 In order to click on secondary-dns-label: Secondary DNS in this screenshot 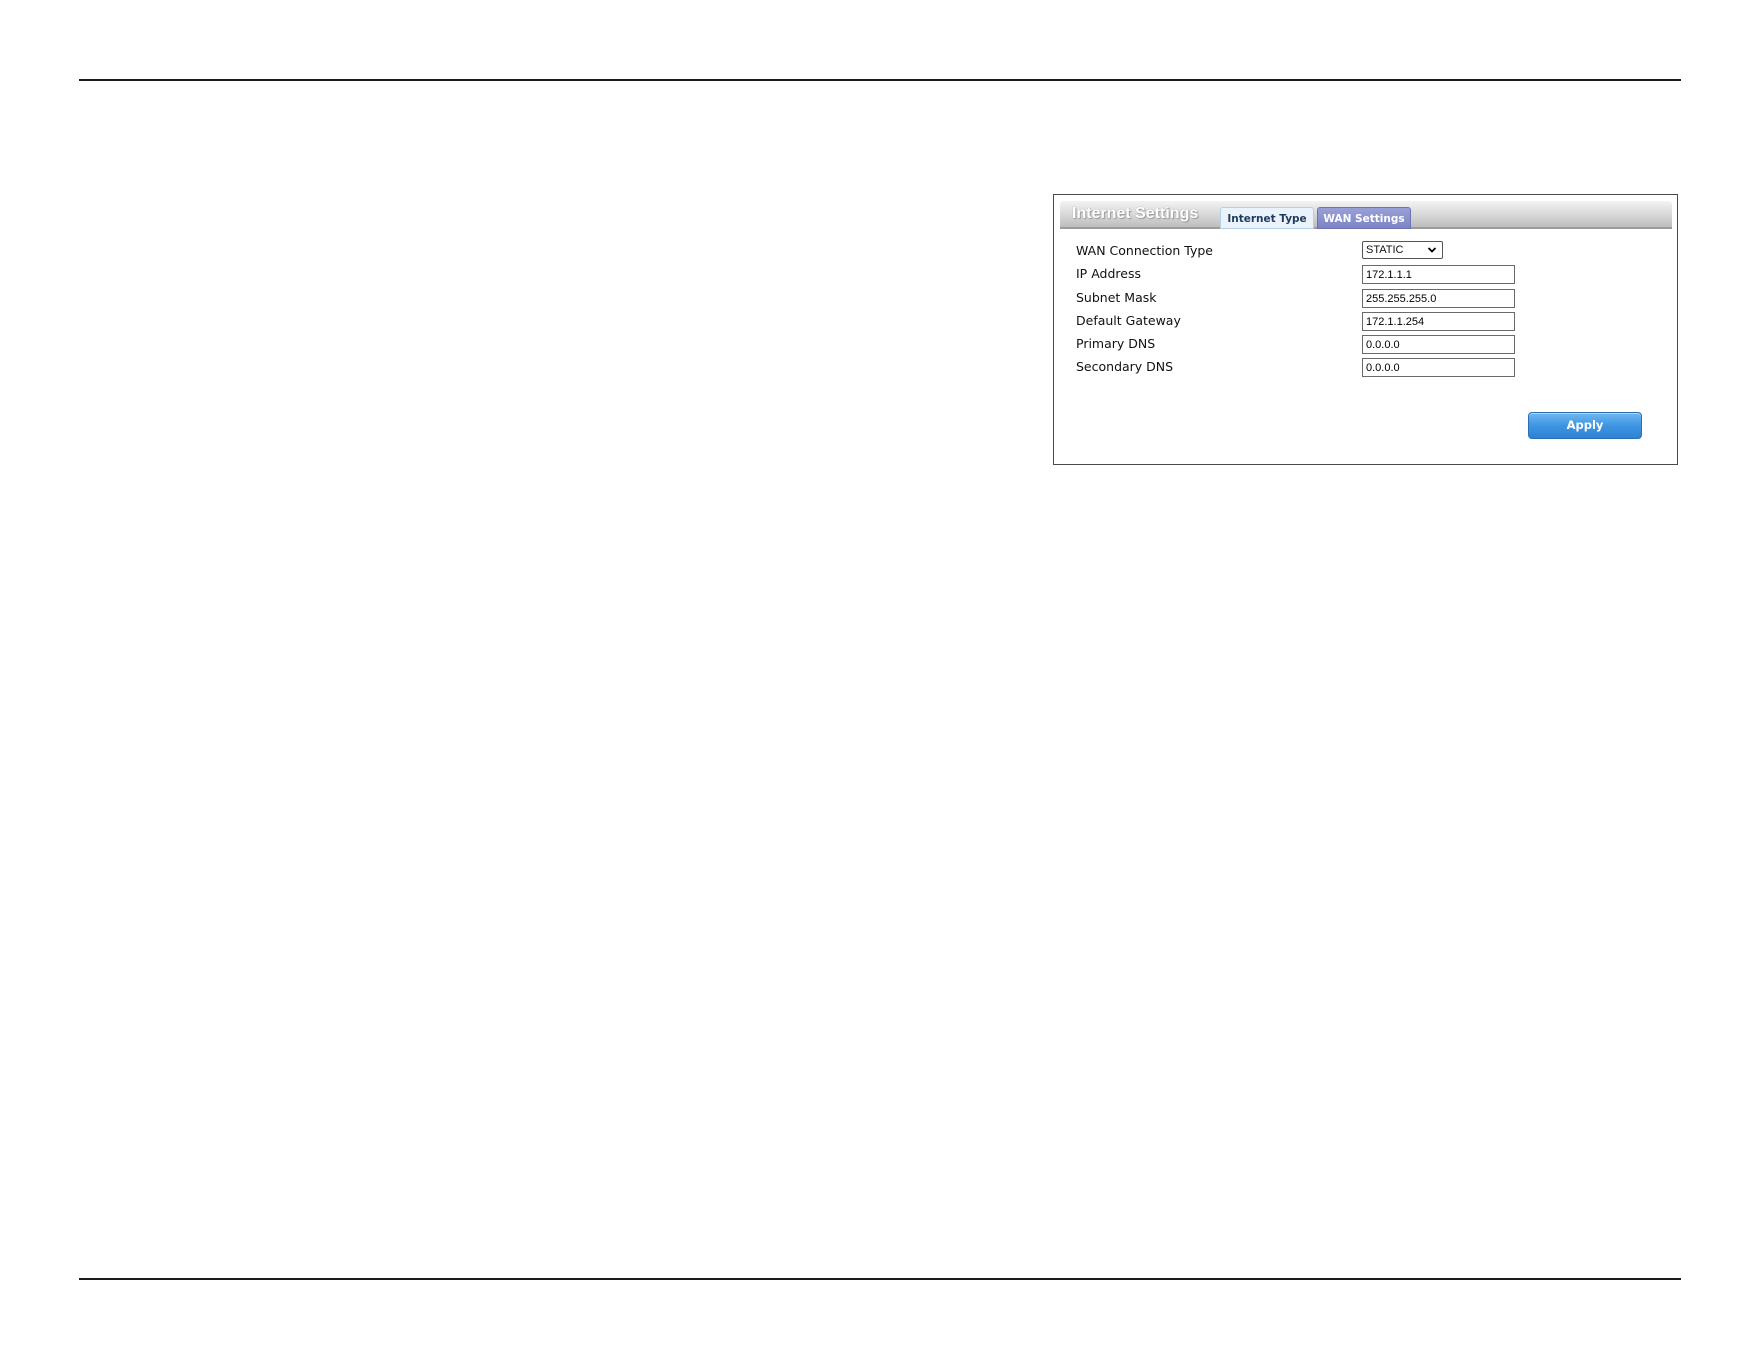, I will do `click(1125, 366)`.